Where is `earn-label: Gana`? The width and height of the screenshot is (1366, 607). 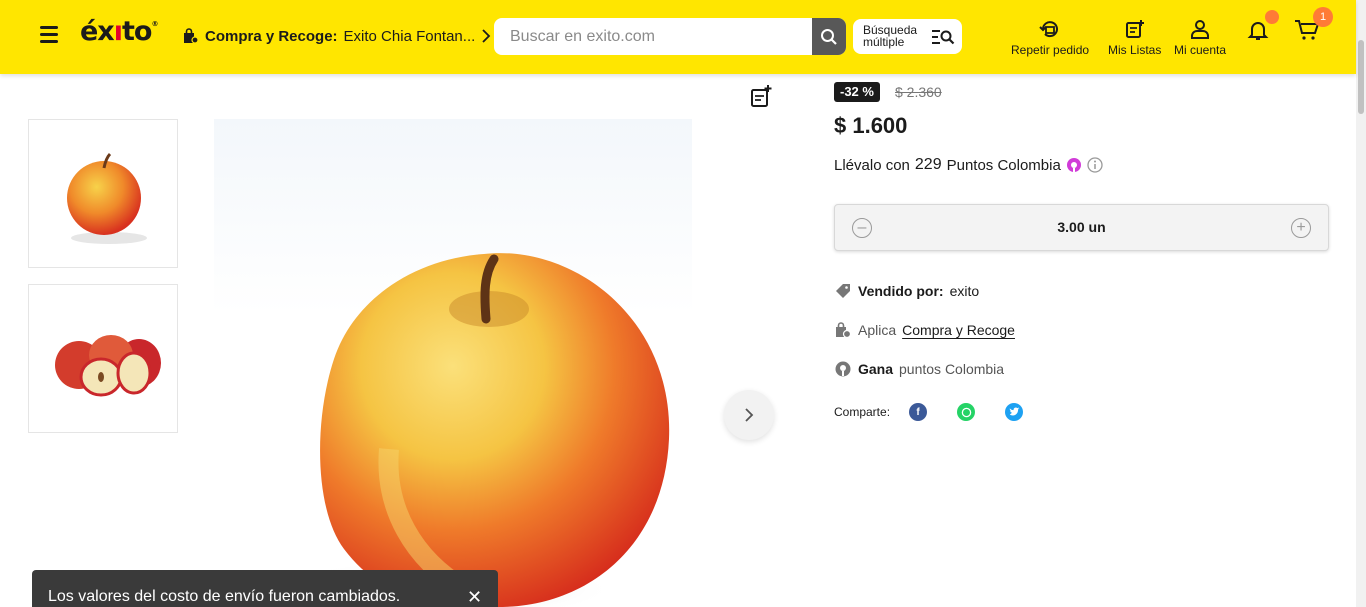
earn-label: Gana is located at coordinates (876, 369).